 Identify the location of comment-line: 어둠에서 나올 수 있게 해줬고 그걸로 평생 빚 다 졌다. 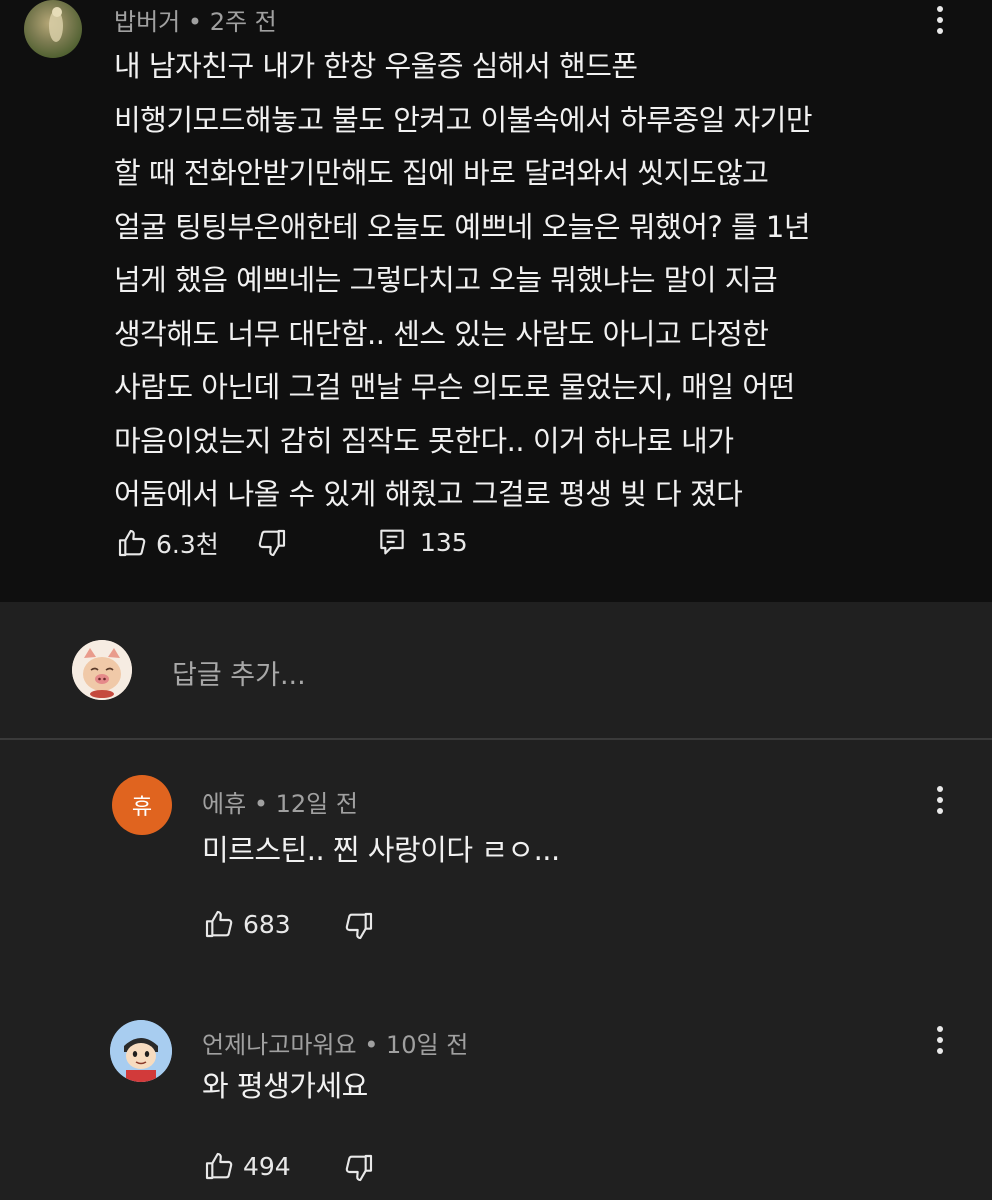
(428, 494).